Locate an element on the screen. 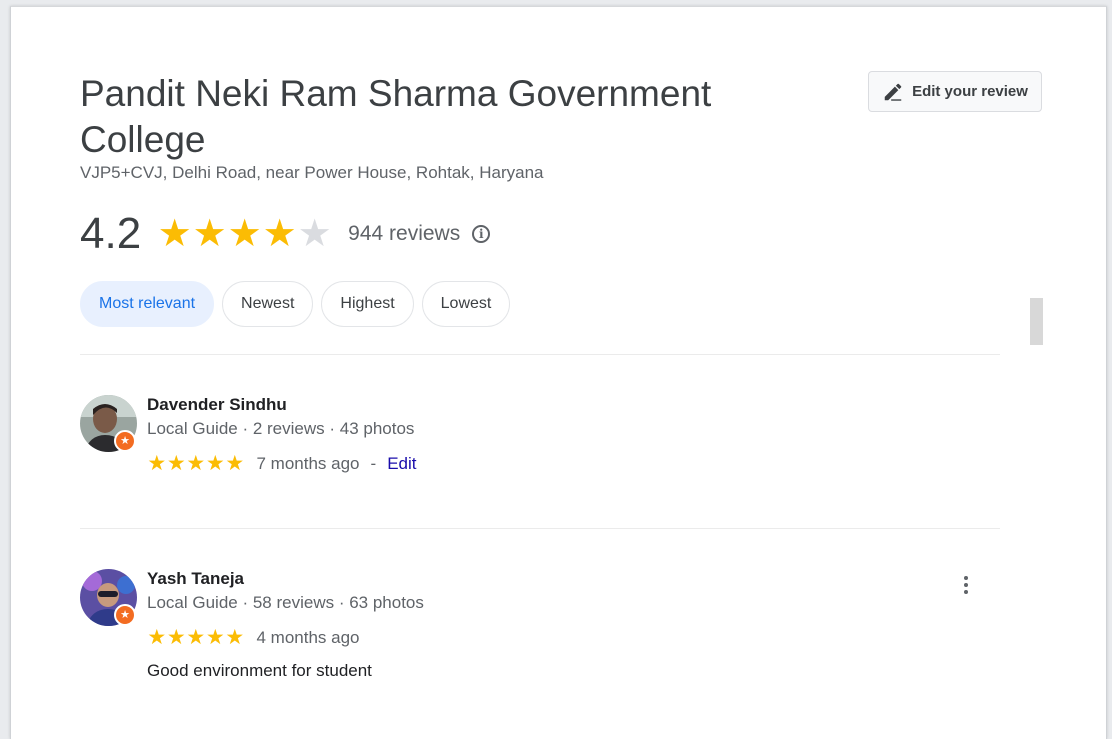 Image resolution: width=1112 pixels, height=739 pixels. sort-chip-highest: Highest is located at coordinates (367, 304).